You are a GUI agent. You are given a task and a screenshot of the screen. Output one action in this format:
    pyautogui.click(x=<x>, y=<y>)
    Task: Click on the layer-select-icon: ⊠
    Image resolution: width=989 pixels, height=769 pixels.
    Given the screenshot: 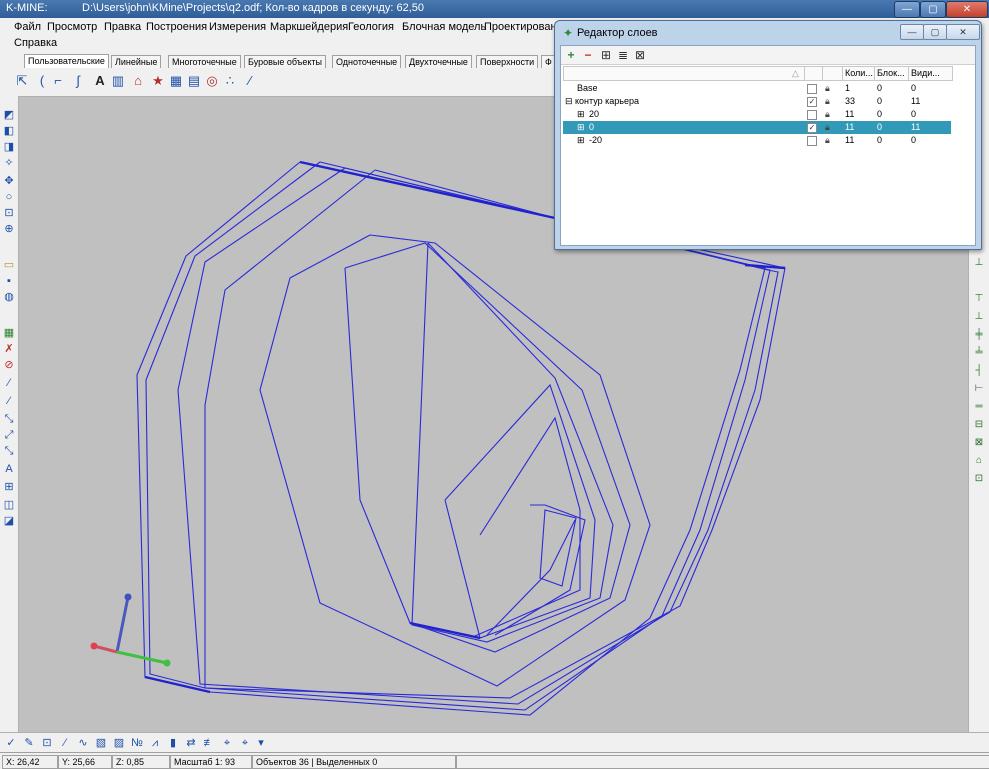 What is the action you would take?
    pyautogui.click(x=640, y=55)
    